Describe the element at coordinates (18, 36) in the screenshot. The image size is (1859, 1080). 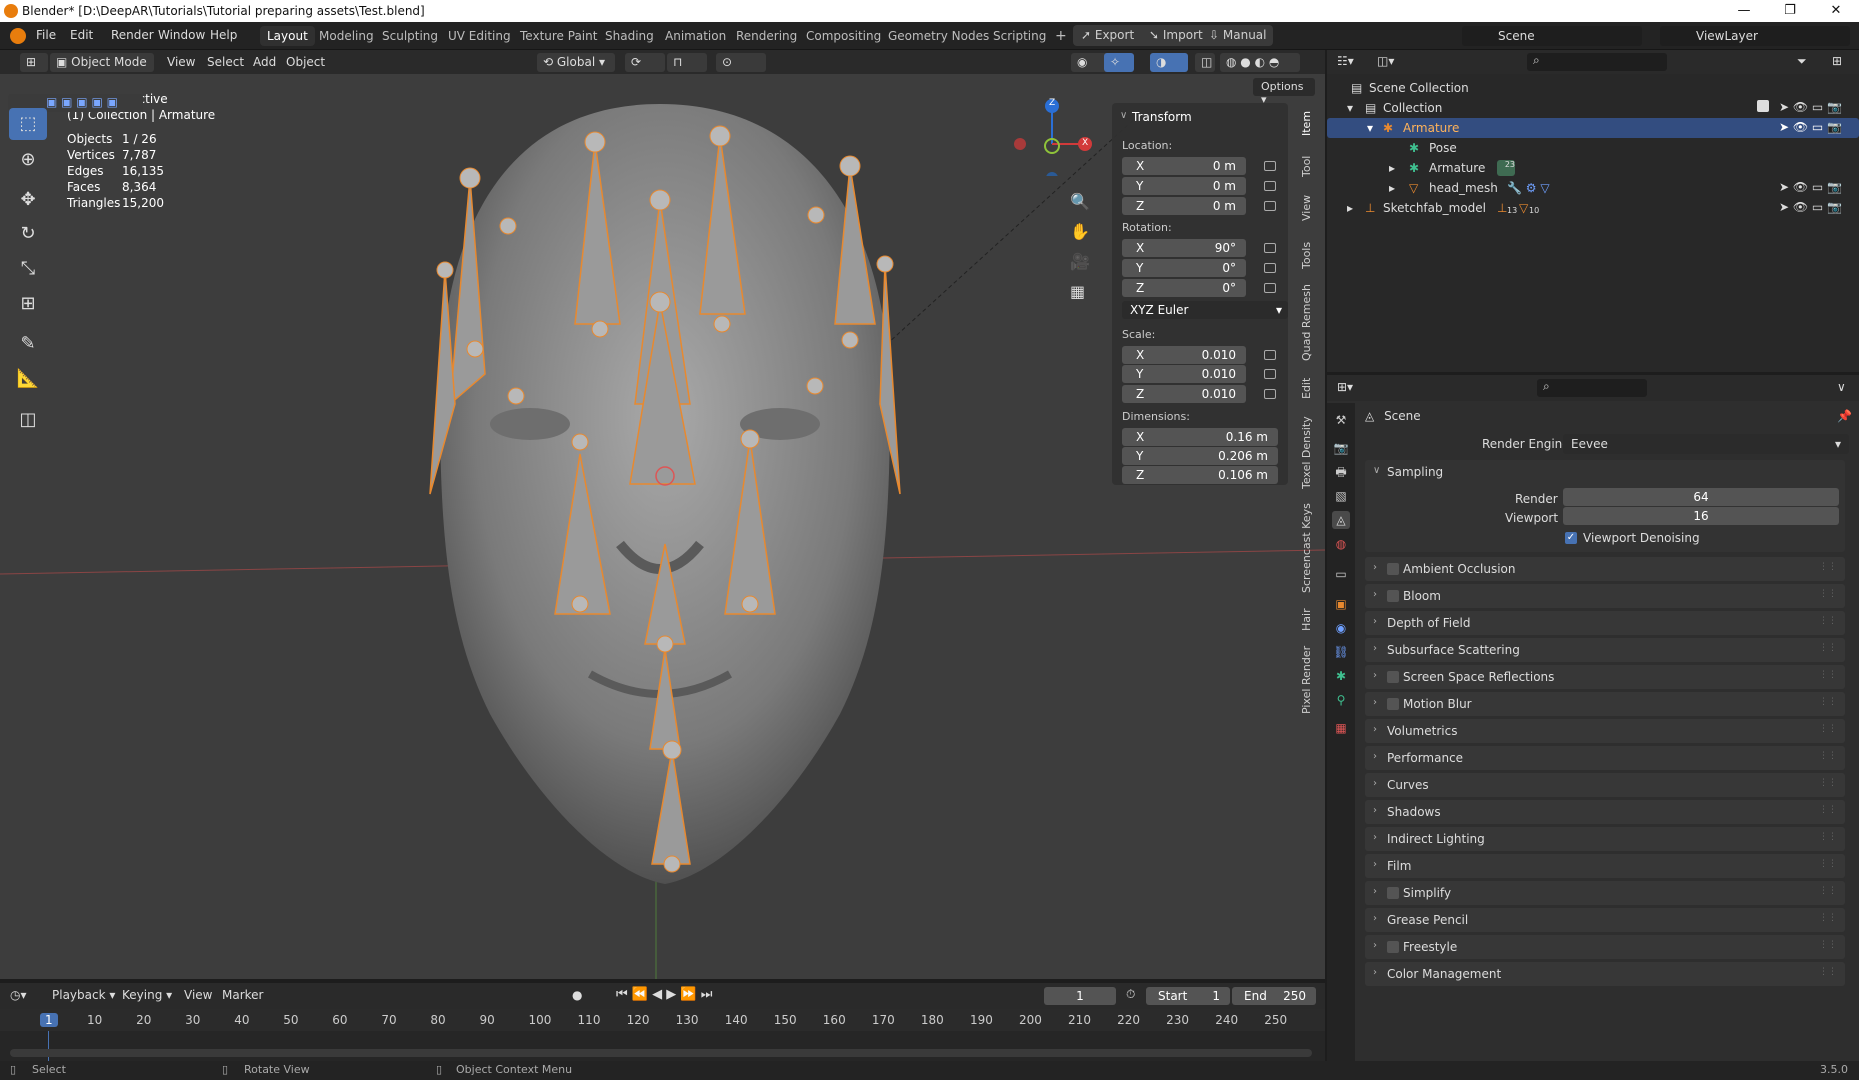
I see `blender-menu-icon` at that location.